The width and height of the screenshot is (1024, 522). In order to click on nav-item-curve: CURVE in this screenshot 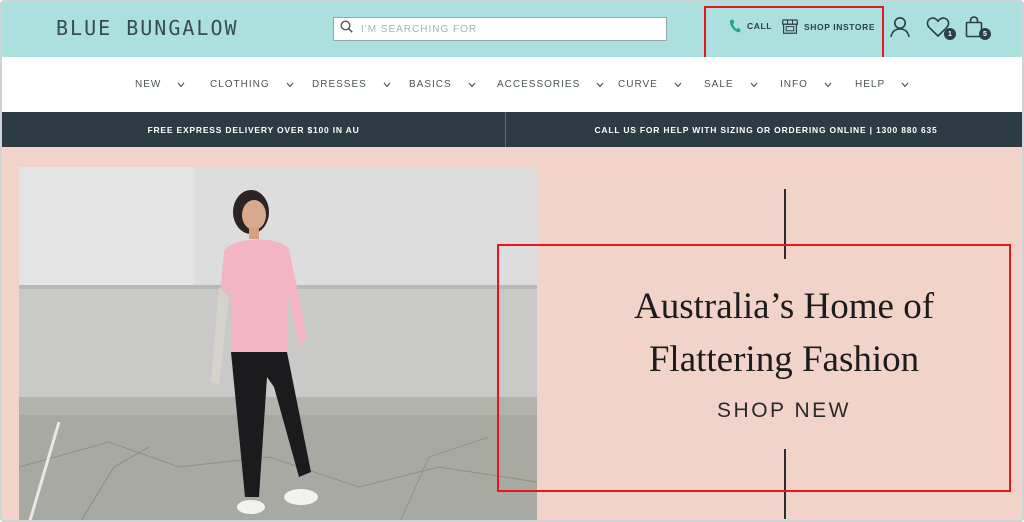, I will do `click(650, 84)`.